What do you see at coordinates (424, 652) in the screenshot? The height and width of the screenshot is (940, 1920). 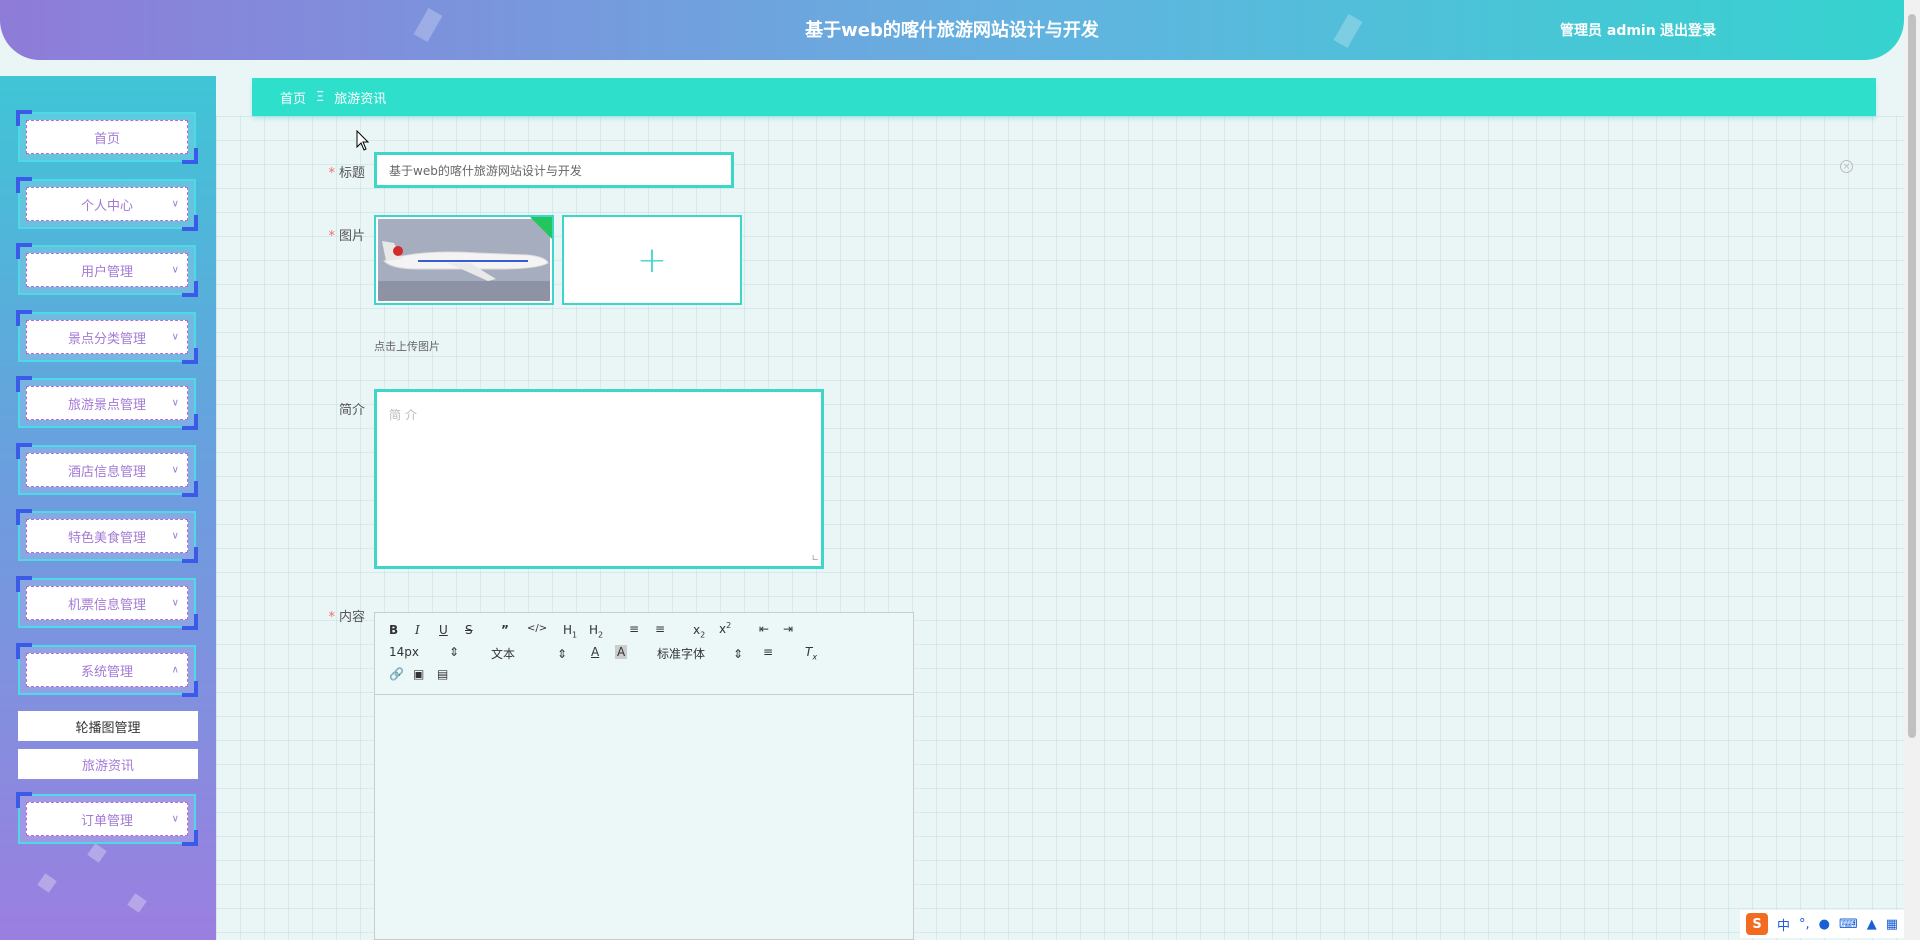 I see `font-size-select: 14px ⇕` at bounding box center [424, 652].